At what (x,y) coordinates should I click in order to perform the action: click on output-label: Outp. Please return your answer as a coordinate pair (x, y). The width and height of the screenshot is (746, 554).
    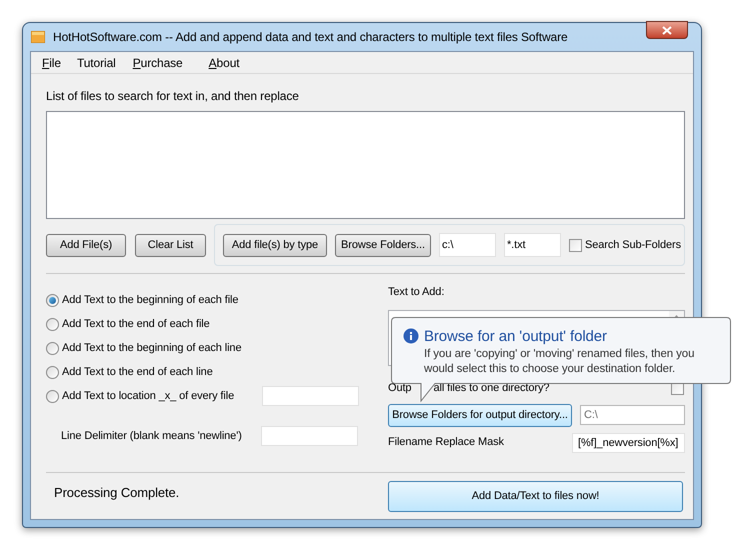
    Looking at the image, I should click on (400, 388).